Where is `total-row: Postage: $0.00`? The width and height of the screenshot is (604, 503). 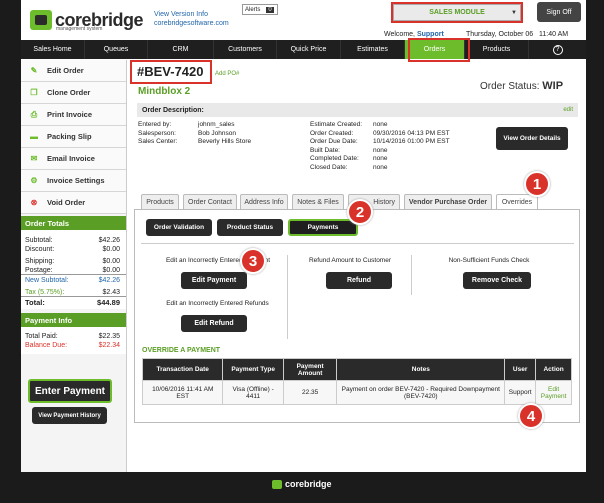 total-row: Postage: $0.00 is located at coordinates (73, 270).